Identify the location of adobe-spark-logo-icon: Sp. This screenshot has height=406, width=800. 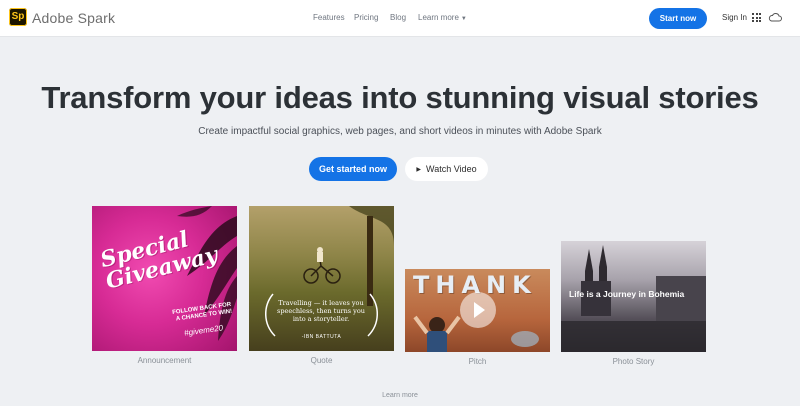
(18, 17).